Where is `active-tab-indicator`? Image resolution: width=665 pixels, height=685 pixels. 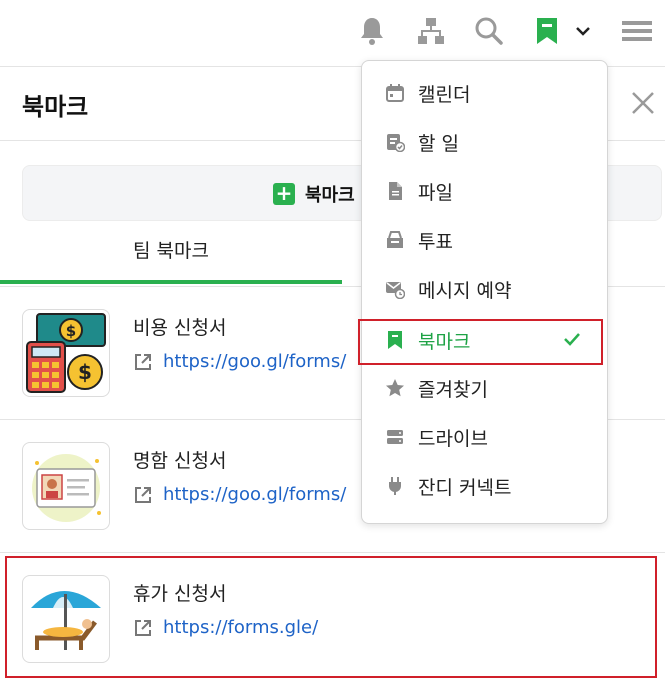 active-tab-indicator is located at coordinates (171, 282).